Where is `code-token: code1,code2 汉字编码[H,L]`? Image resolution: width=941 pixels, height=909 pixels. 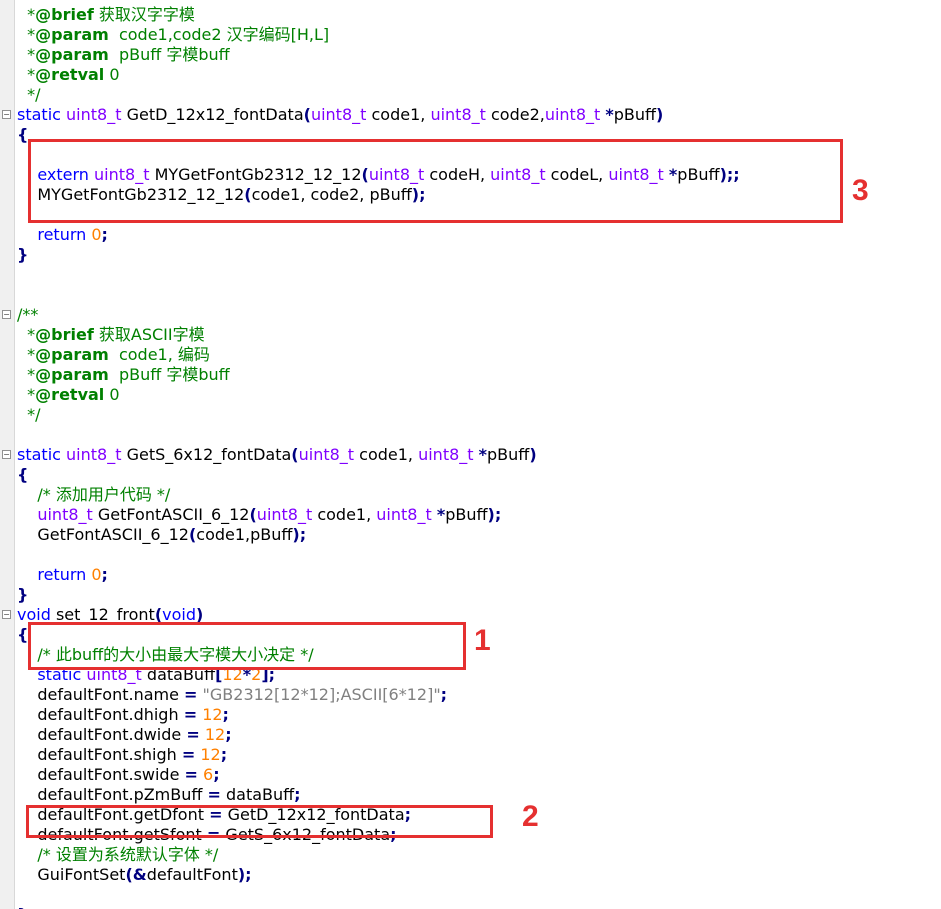 code-token: code1,code2 汉字编码[H,L] is located at coordinates (219, 34).